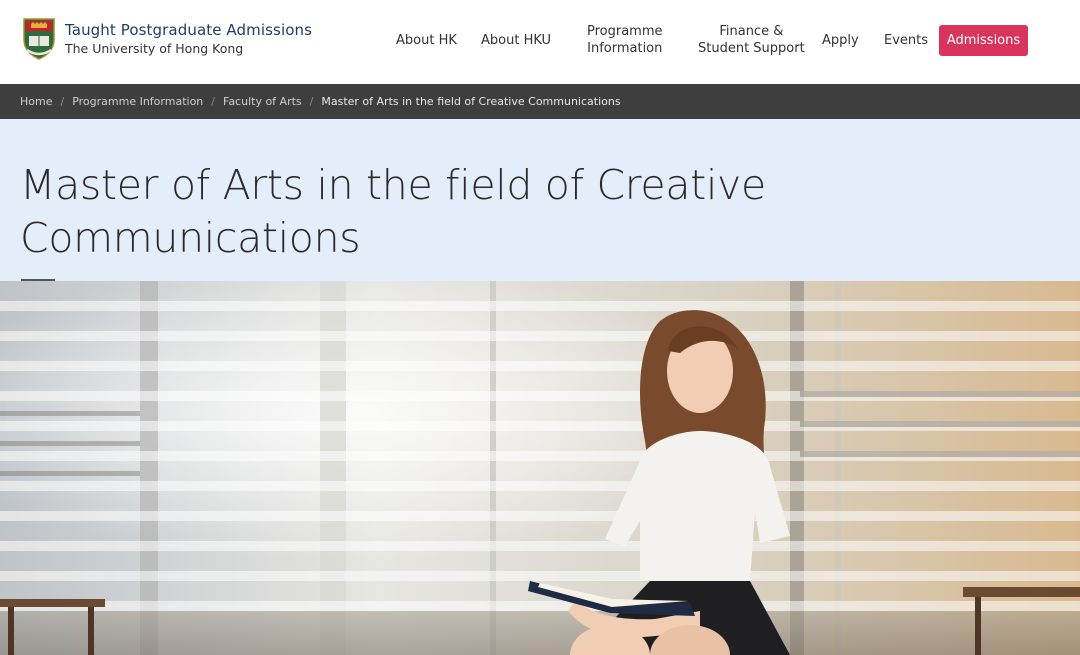 Image resolution: width=1080 pixels, height=655 pixels. I want to click on breadcrumb-home: Home, so click(36, 101).